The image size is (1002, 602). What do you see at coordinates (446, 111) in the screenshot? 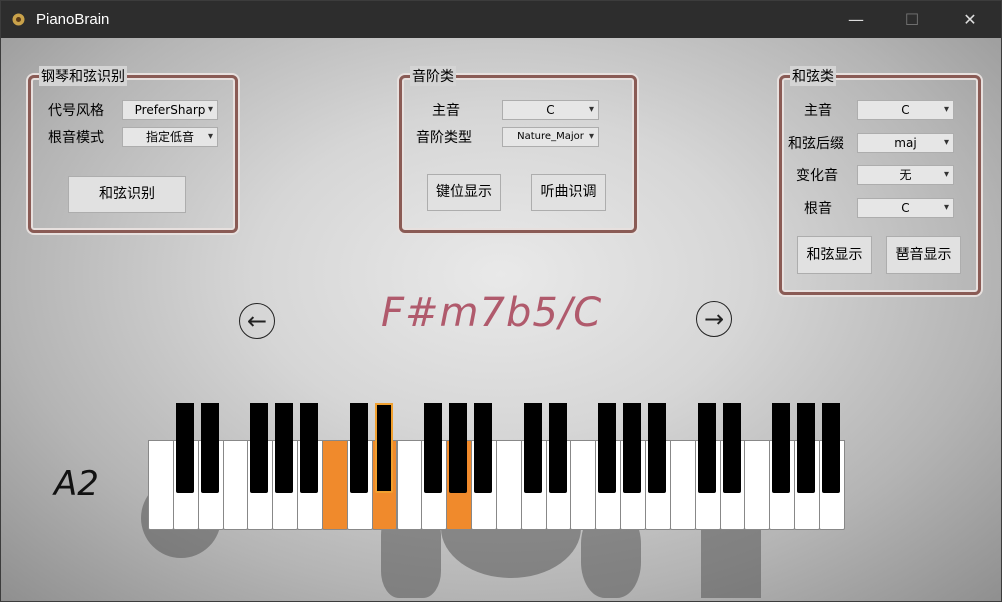
I see `scale-tonic-label: 主音` at bounding box center [446, 111].